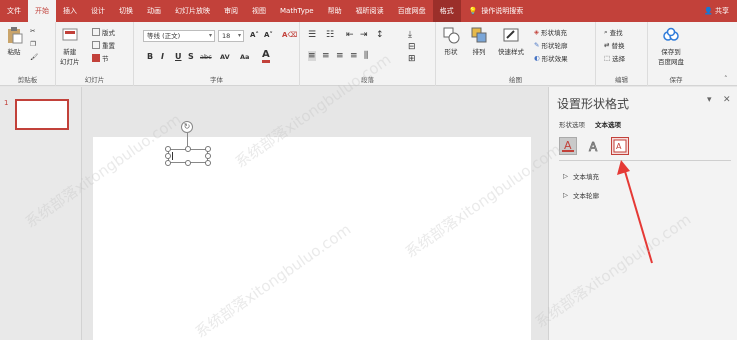  What do you see at coordinates (354, 56) in the screenshot?
I see `justify-icon: ≡` at bounding box center [354, 56].